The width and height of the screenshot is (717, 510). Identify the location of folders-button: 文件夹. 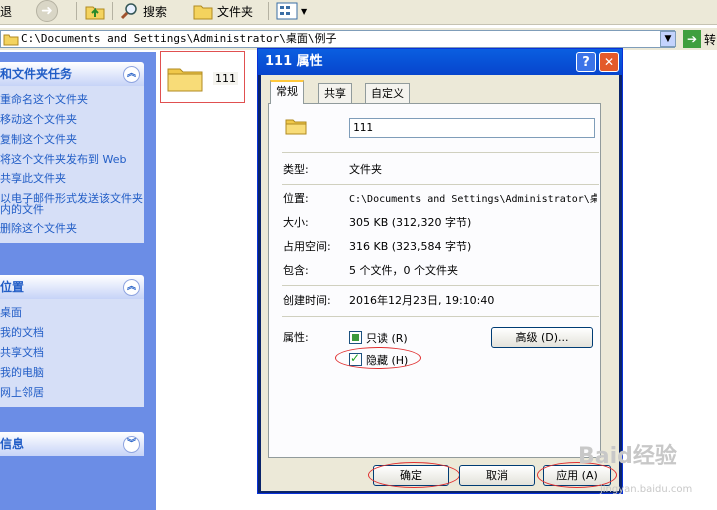
(222, 11).